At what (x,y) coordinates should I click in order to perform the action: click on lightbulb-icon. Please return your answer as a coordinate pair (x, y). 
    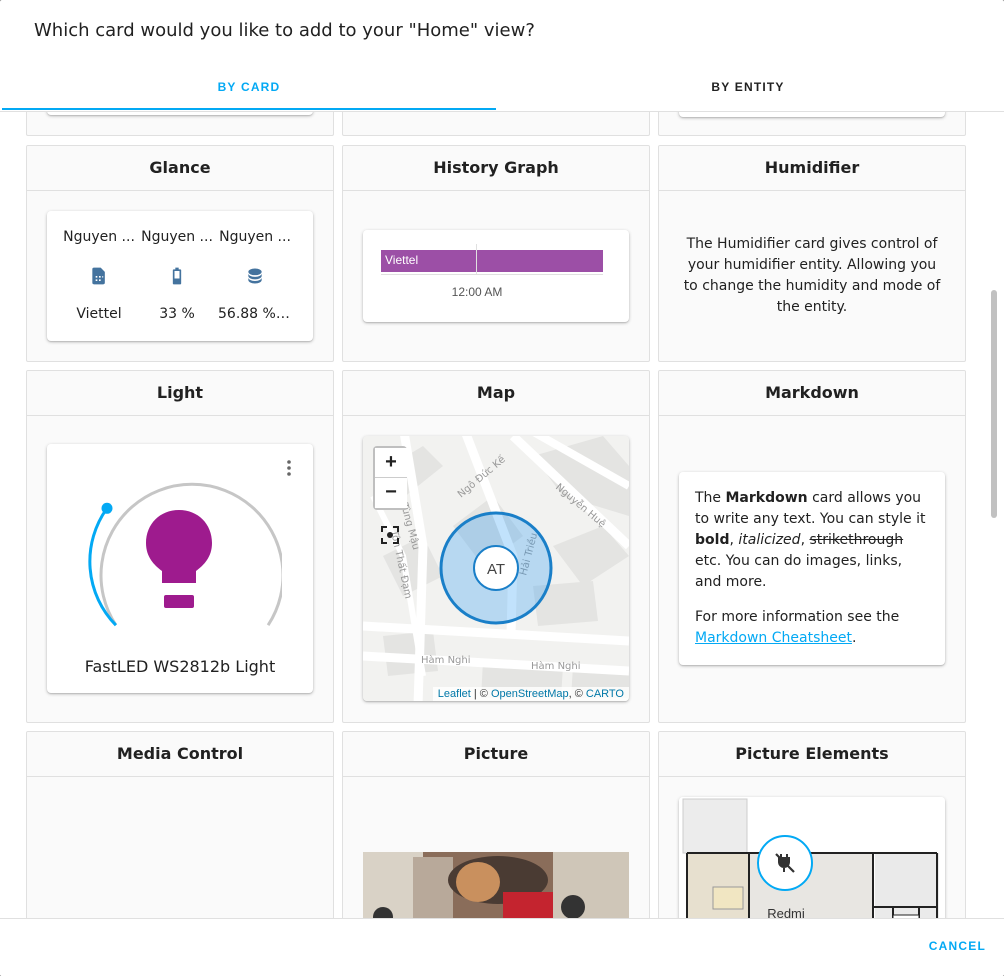
    Looking at the image, I should click on (179, 559).